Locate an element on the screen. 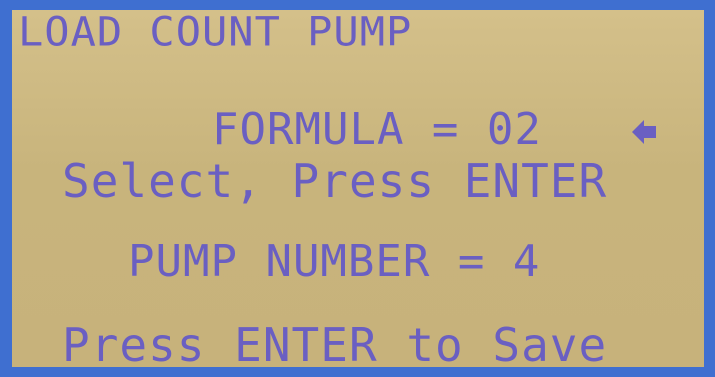  pump-number-value: PUMP NUMBER = 4 is located at coordinates (334, 261).